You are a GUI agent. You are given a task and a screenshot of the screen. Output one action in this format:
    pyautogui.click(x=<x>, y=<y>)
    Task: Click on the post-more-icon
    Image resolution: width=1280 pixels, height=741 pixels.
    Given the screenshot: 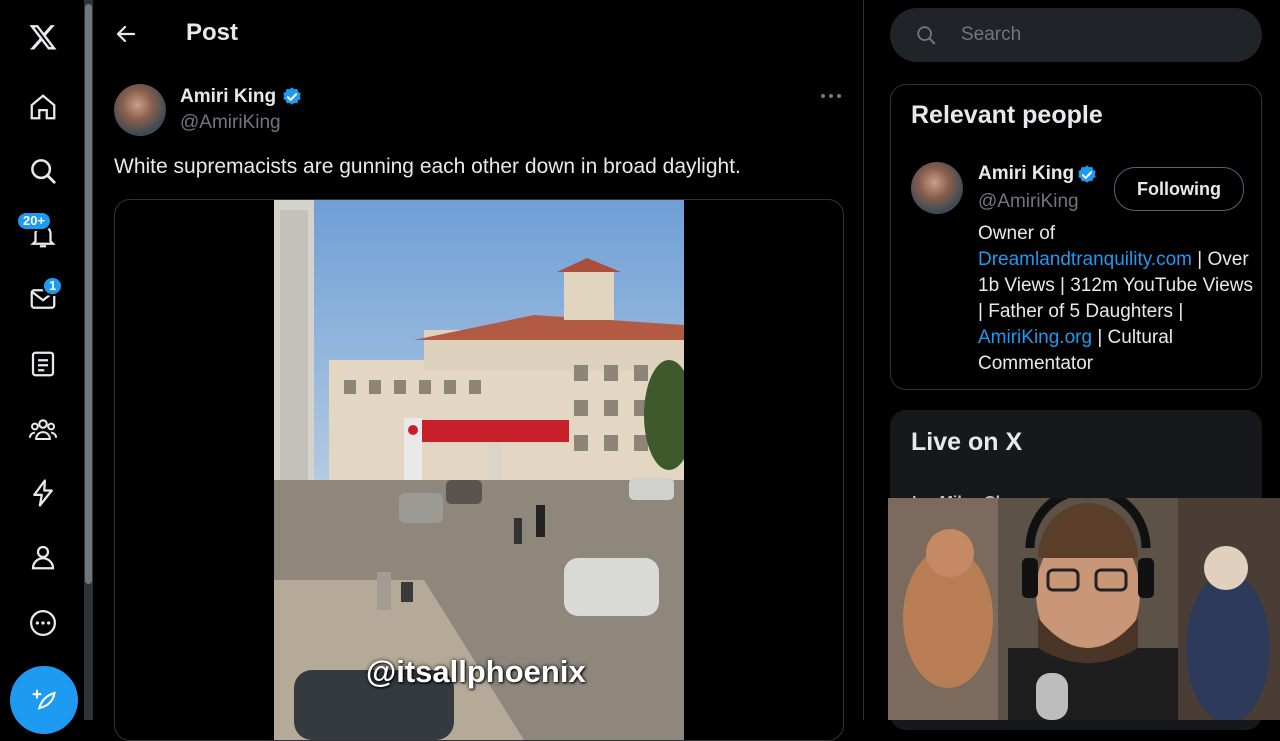 What is the action you would take?
    pyautogui.click(x=831, y=96)
    